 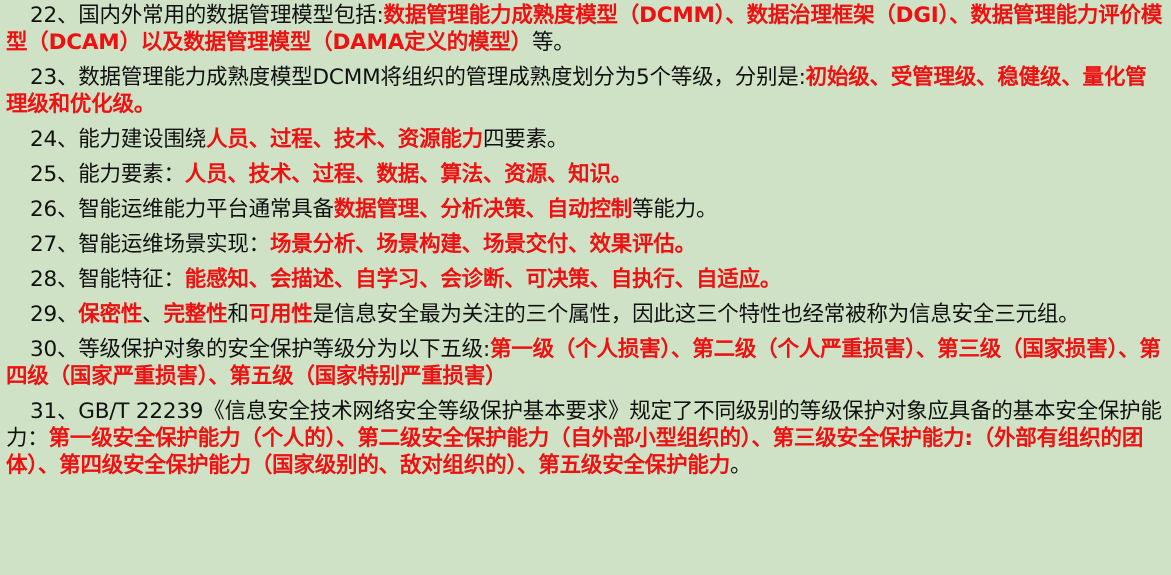 What do you see at coordinates (118, 139) in the screenshot?
I see `text-segment: 24、能力建设围绕` at bounding box center [118, 139].